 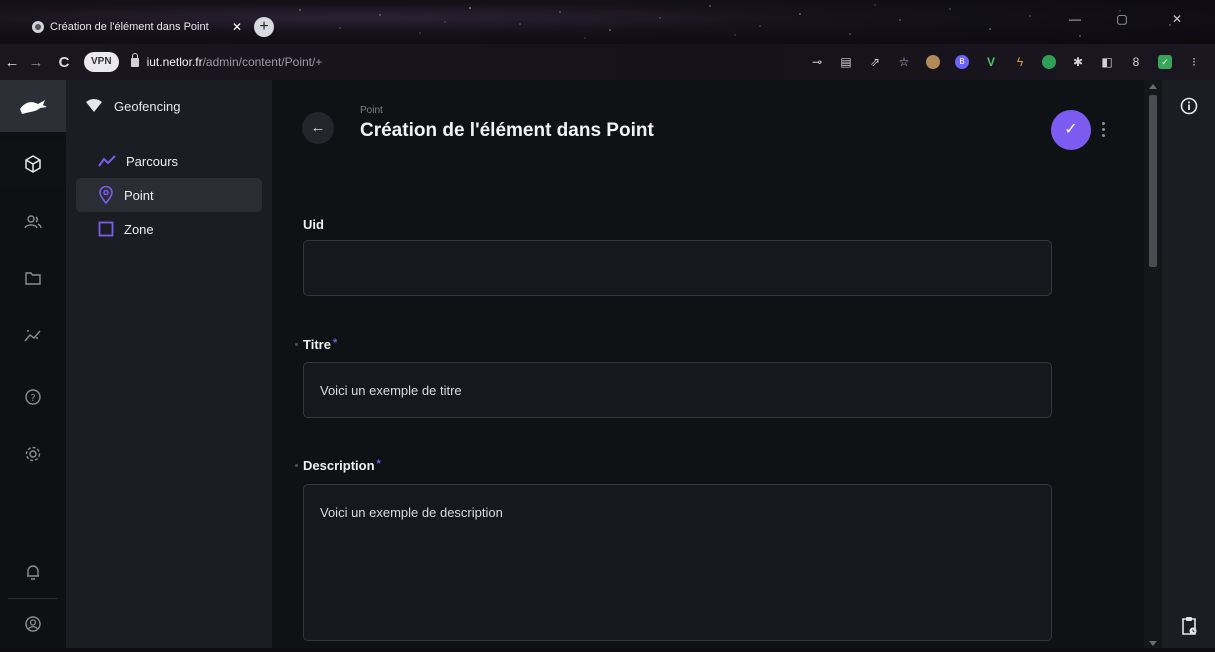 What do you see at coordinates (1194, 62) in the screenshot?
I see `menu-icon: ⁝` at bounding box center [1194, 62].